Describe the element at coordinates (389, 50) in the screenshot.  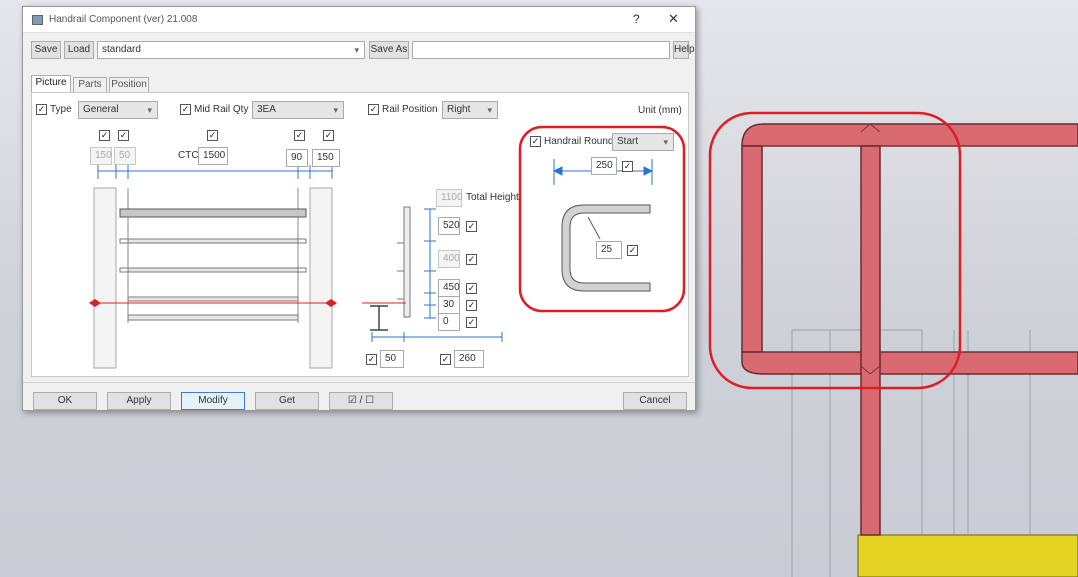
I see `save-as-button: Save As` at that location.